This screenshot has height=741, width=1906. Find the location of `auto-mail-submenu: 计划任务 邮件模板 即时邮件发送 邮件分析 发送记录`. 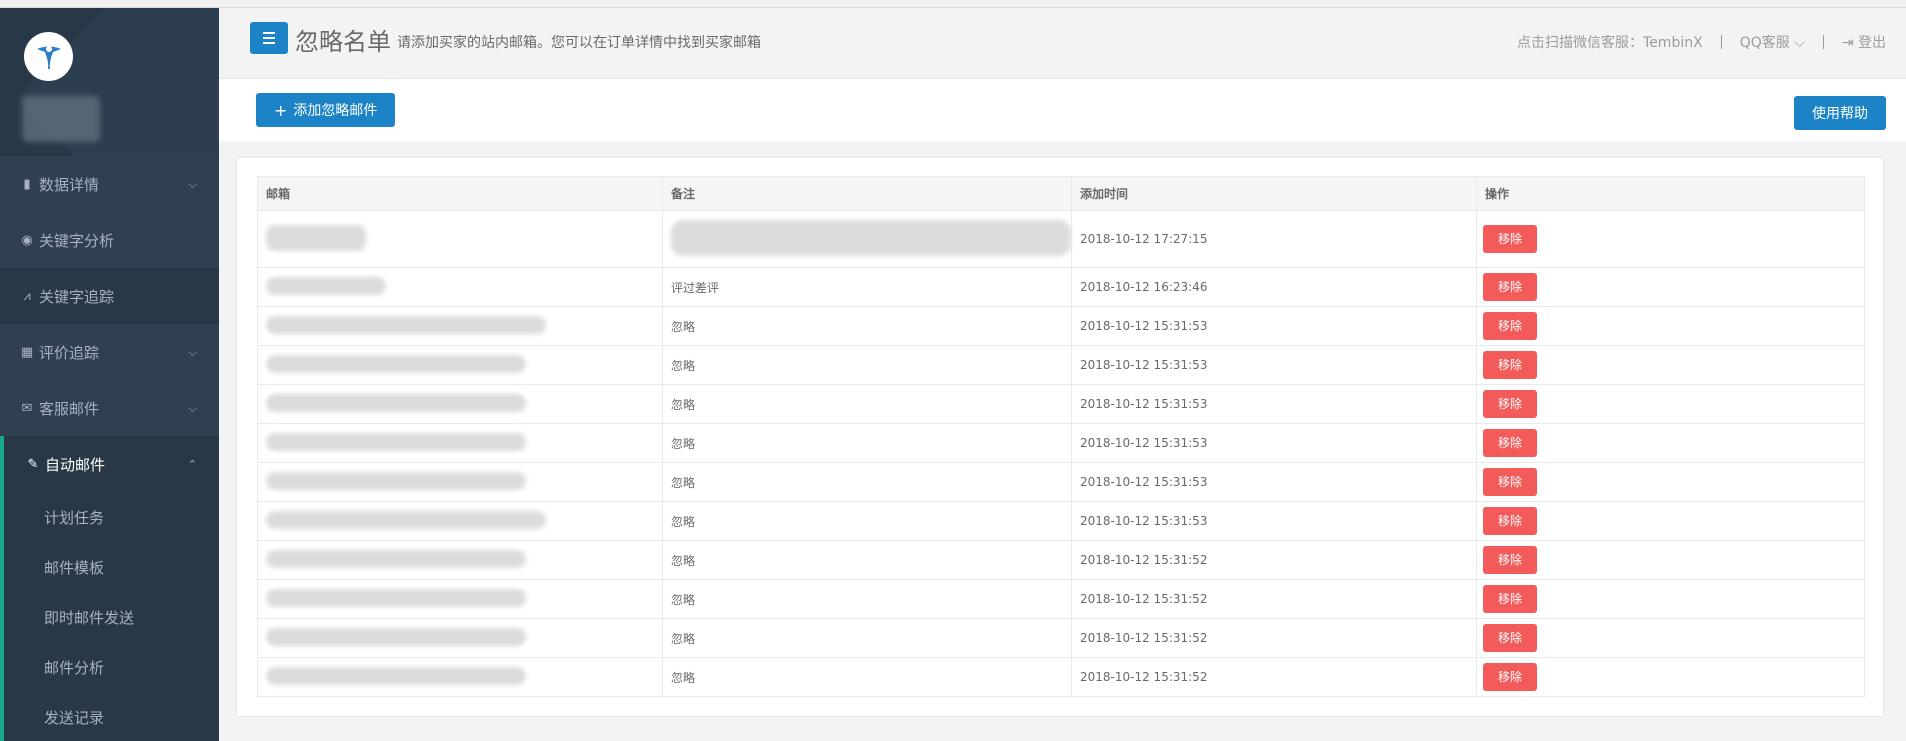

auto-mail-submenu: 计划任务 邮件模板 即时邮件发送 邮件分析 发送记录 is located at coordinates (109, 616).